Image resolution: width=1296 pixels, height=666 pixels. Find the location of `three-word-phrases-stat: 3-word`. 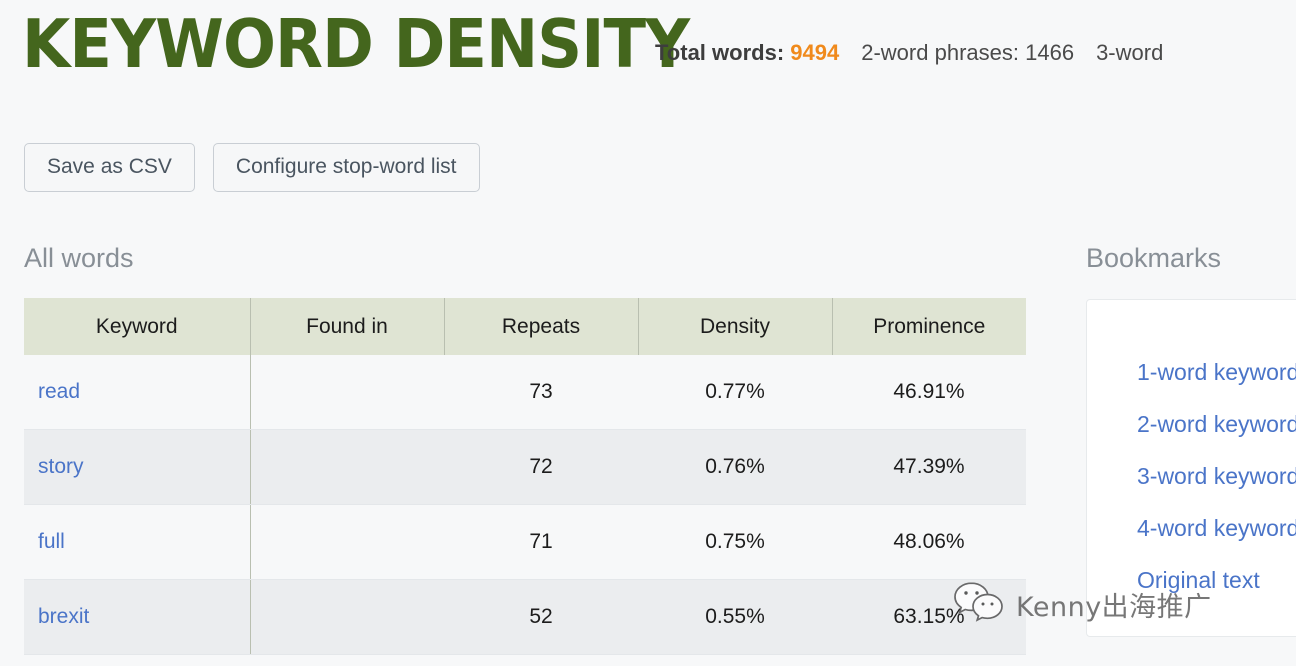

three-word-phrases-stat: 3-word is located at coordinates (1129, 52).